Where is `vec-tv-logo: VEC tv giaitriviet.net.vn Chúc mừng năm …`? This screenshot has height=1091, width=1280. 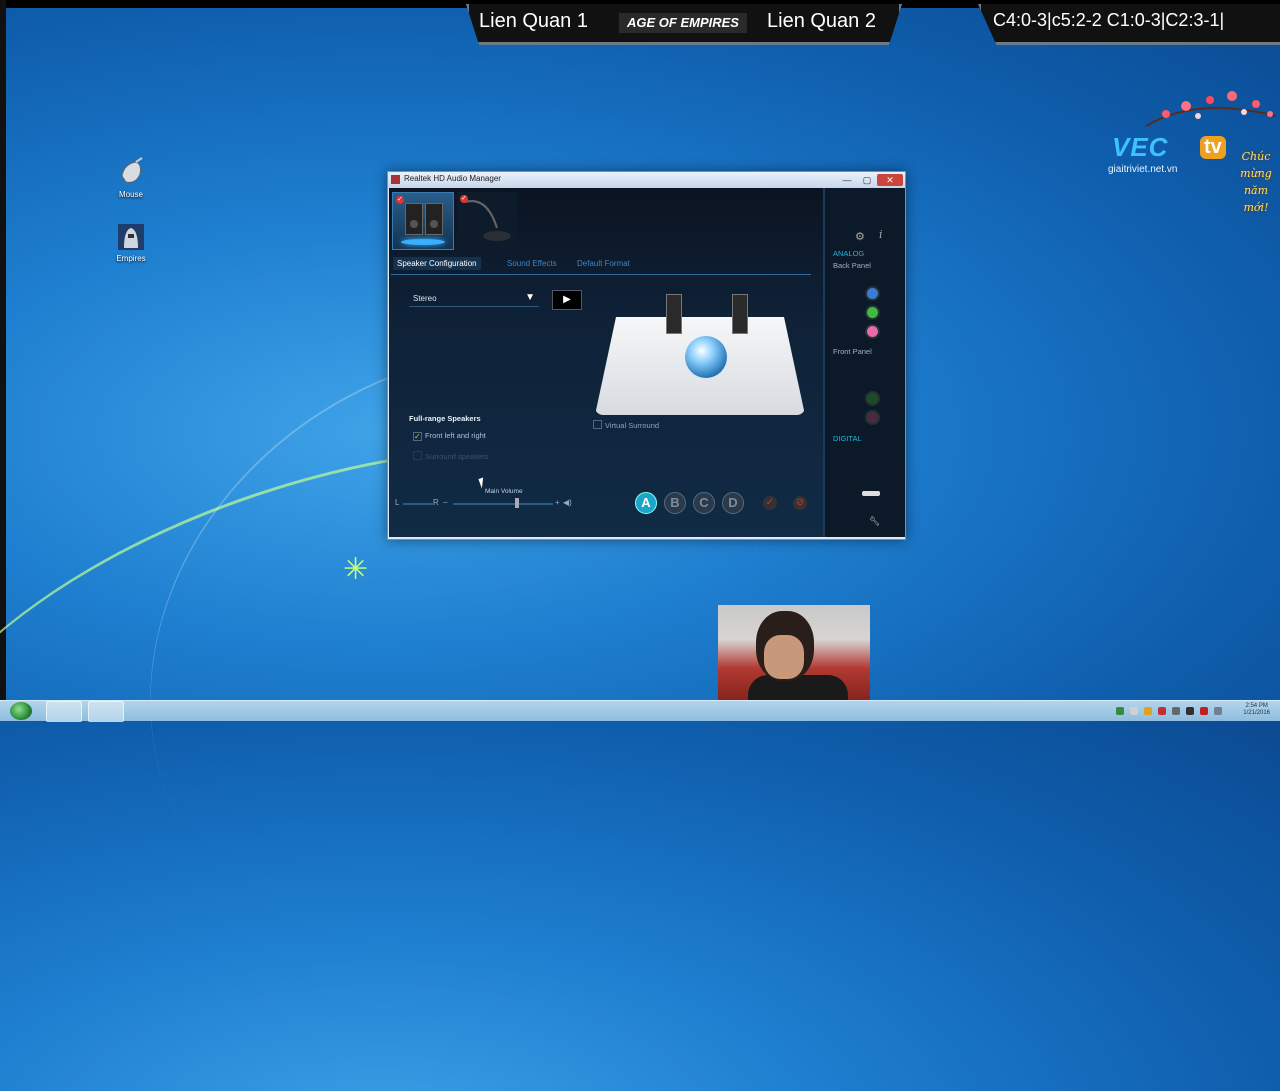
vec-tv-logo: VEC tv giaitriviet.net.vn Chúc mừng năm … is located at coordinates (1193, 154).